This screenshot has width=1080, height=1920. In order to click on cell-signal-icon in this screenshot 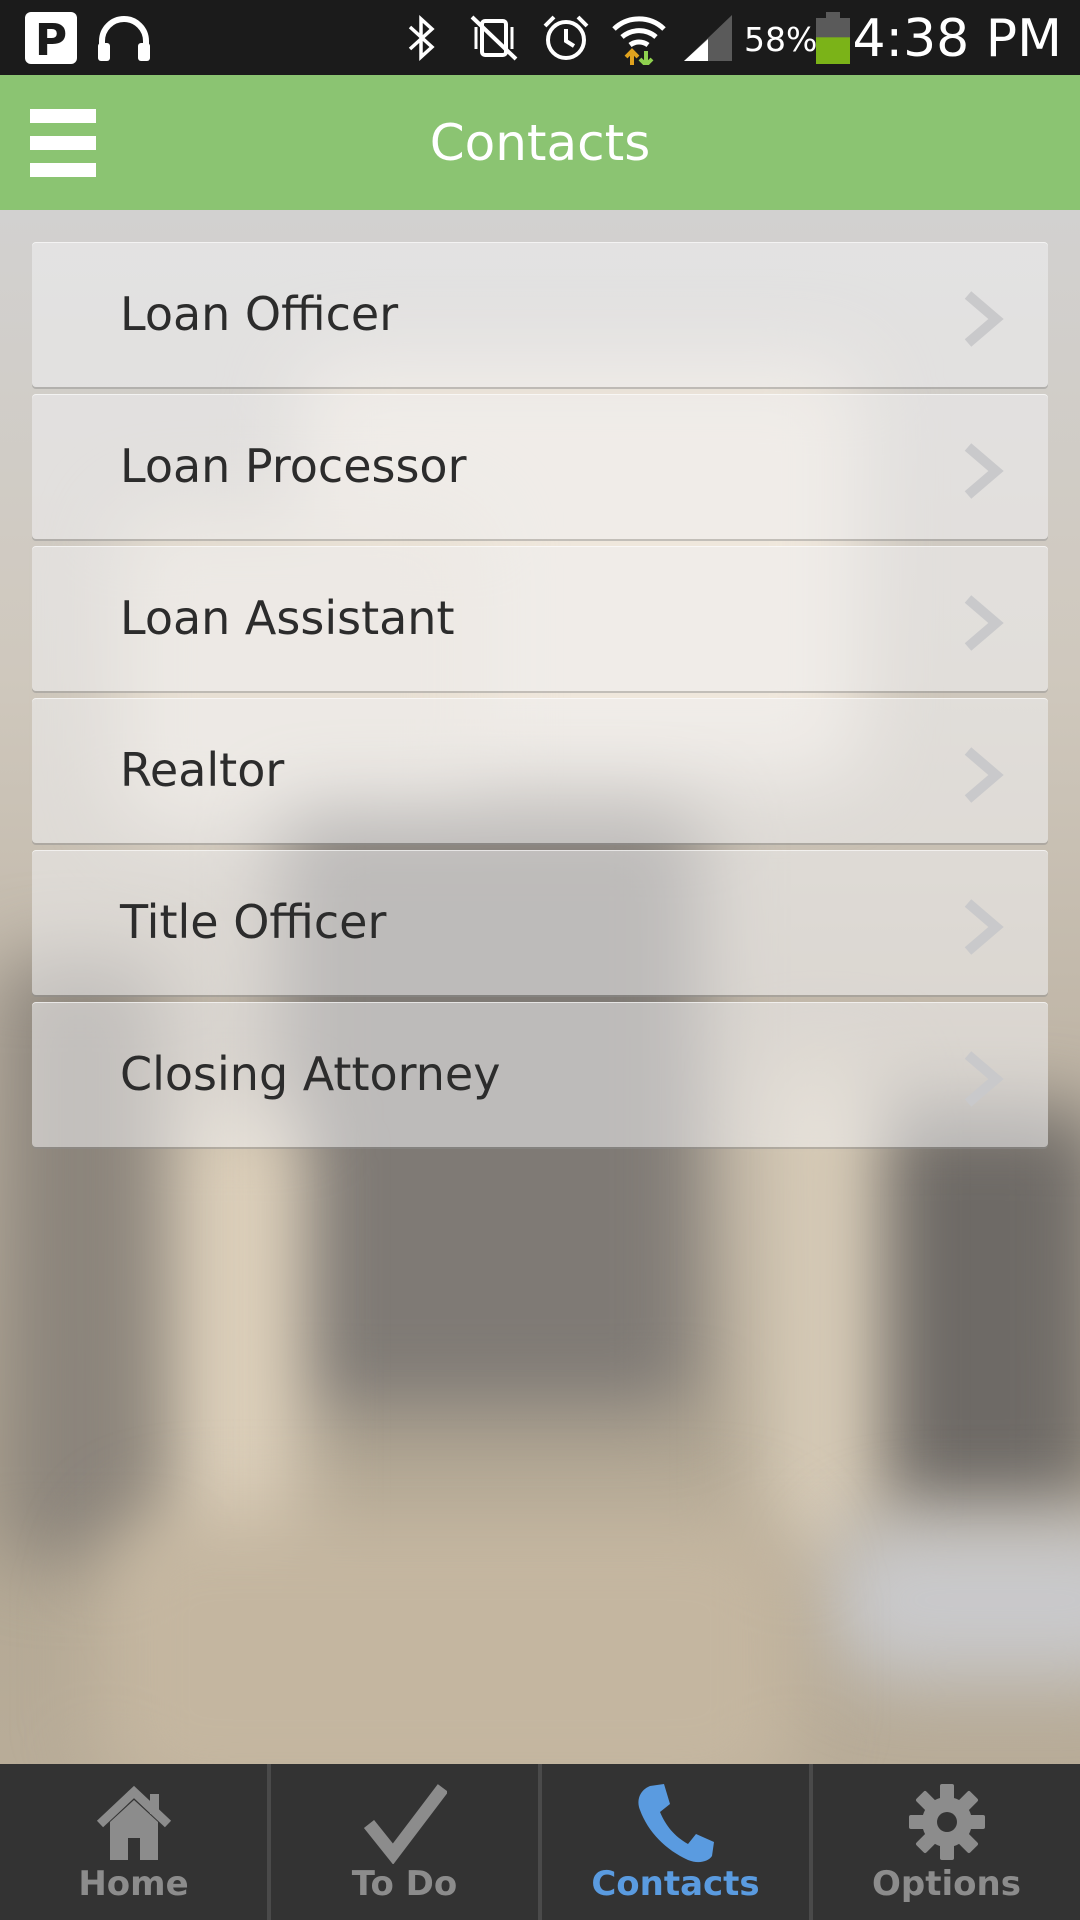, I will do `click(708, 37)`.